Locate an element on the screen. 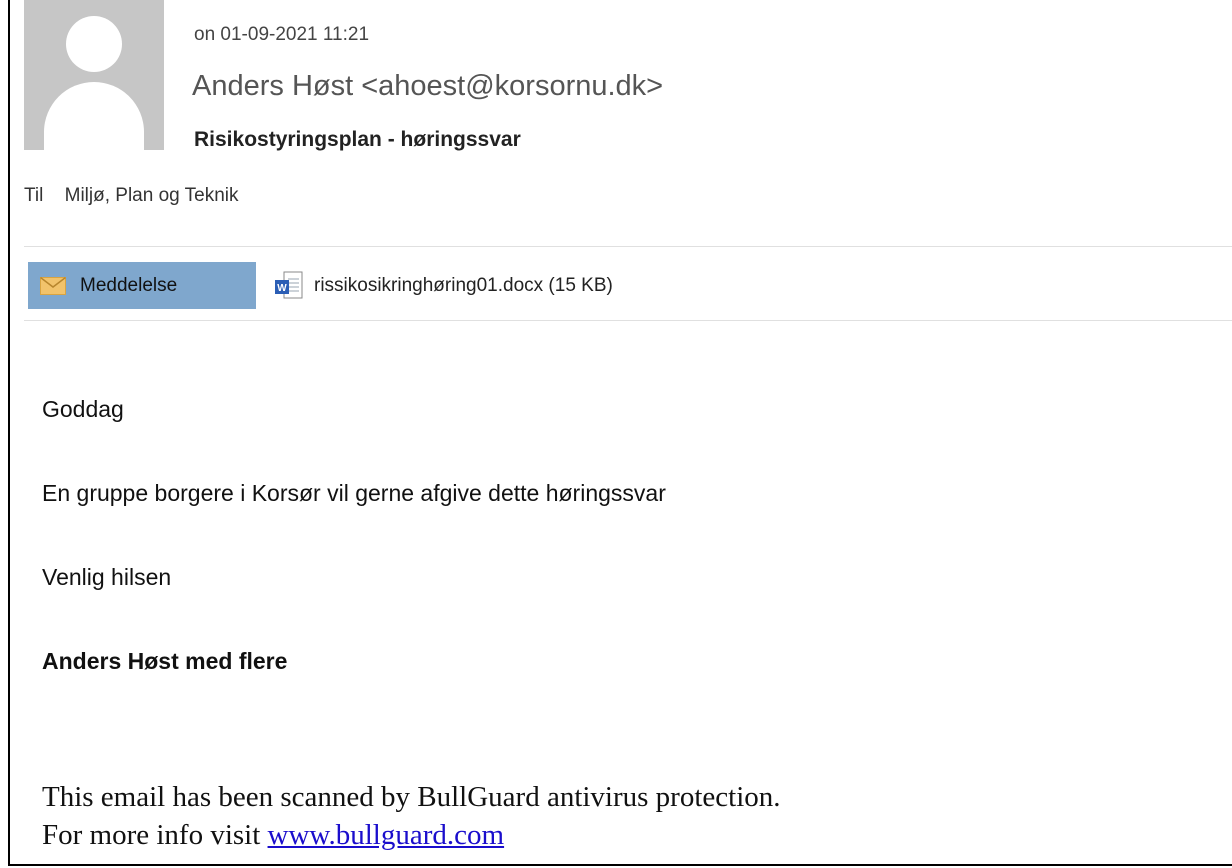 The width and height of the screenshot is (1232, 868). header-divider is located at coordinates (628, 246).